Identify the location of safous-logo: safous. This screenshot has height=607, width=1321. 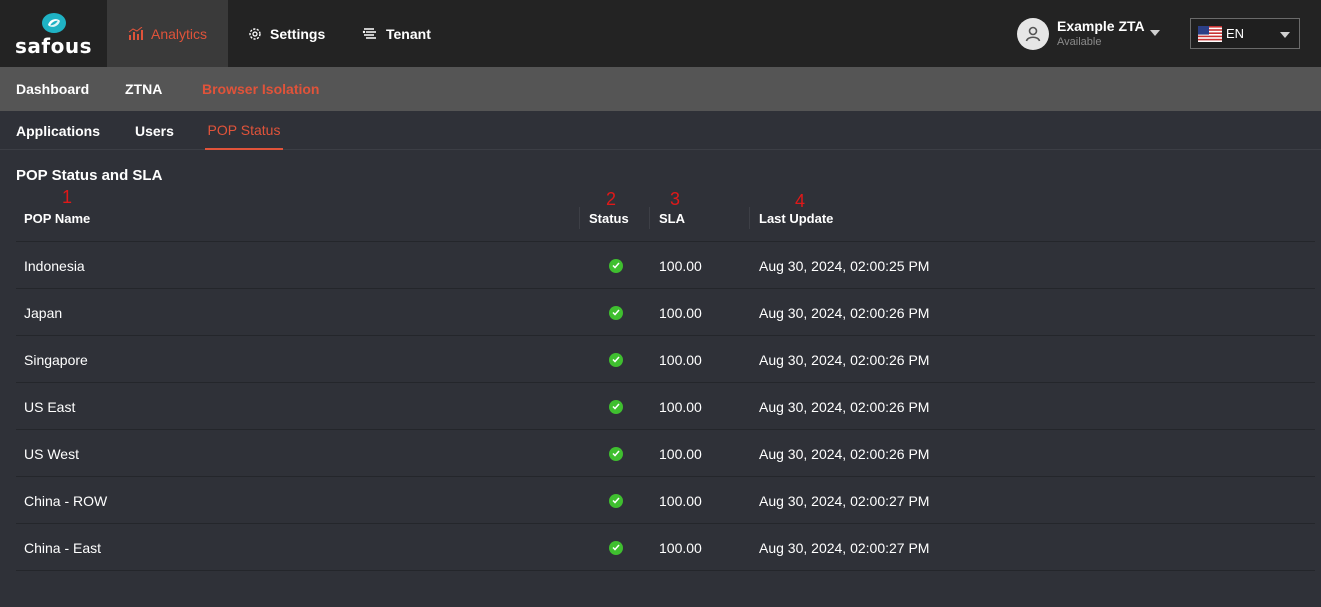
(53, 33).